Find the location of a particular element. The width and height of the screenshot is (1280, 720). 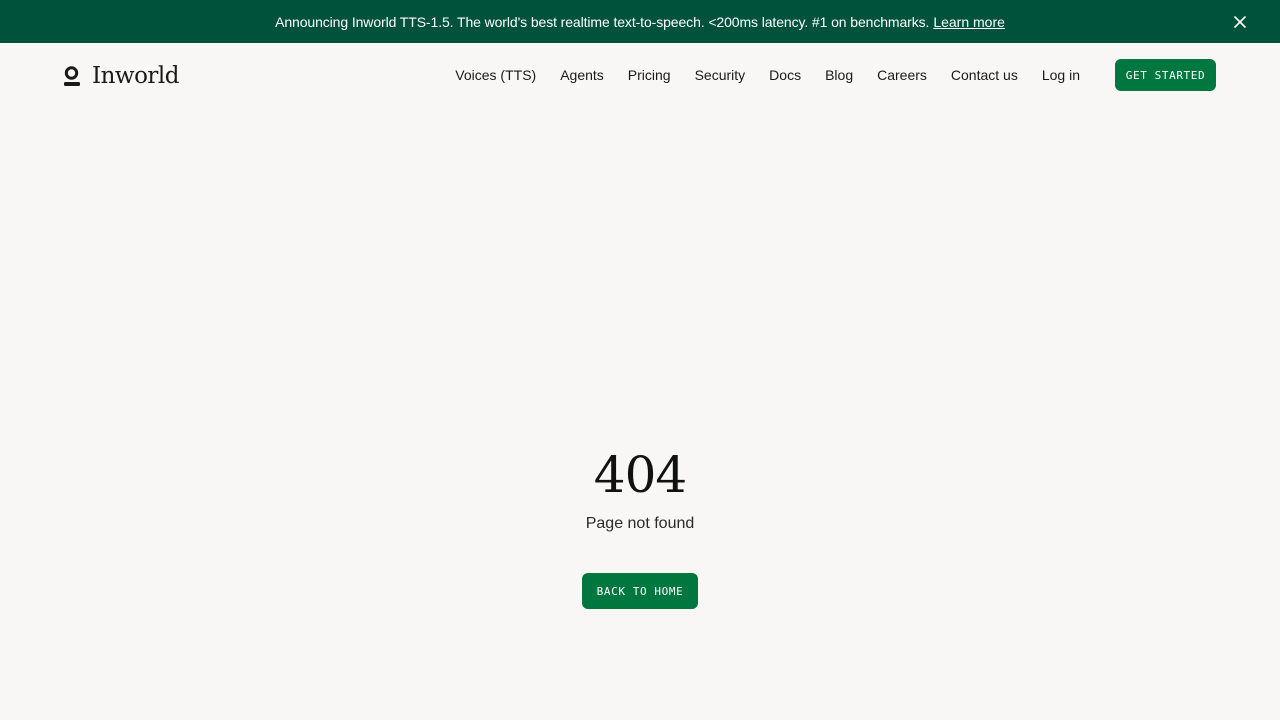

error-code: 404 is located at coordinates (640, 475).